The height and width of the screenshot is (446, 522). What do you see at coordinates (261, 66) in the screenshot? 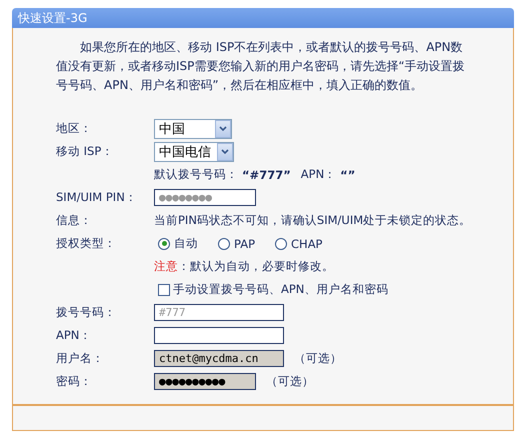
I see `intro-text: 如果您所在的地区、移动 ISP不在列表中，或者默认的拨号号码、APN数值没有更新，或者移动ISP需要您输入新的用户名密码，请先选择“手动设置拨号号码、APN、用户名和密码”，然后在相应框中，填入正确的数值。` at bounding box center [261, 66].